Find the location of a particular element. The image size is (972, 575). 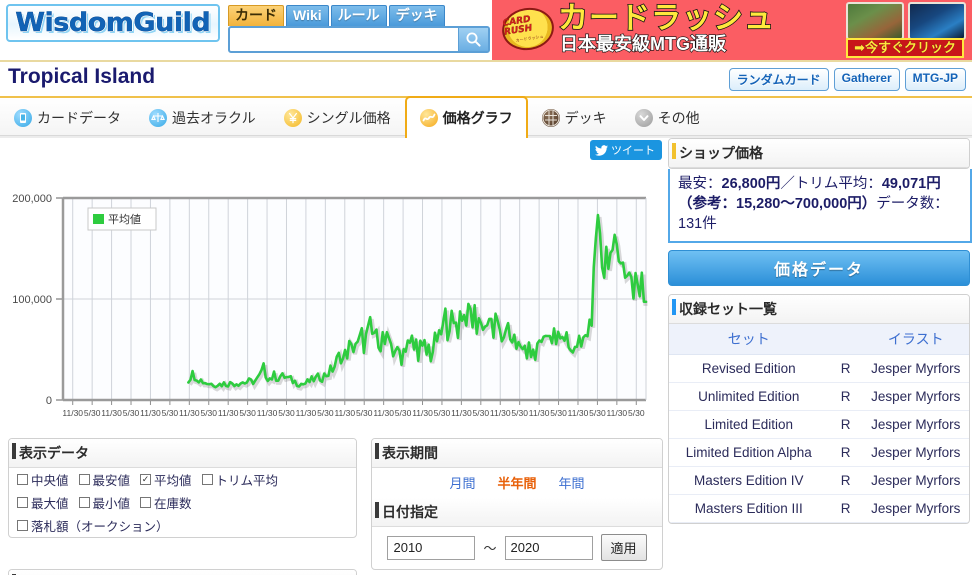

sets-table-header: セット イラスト is located at coordinates (819, 339).